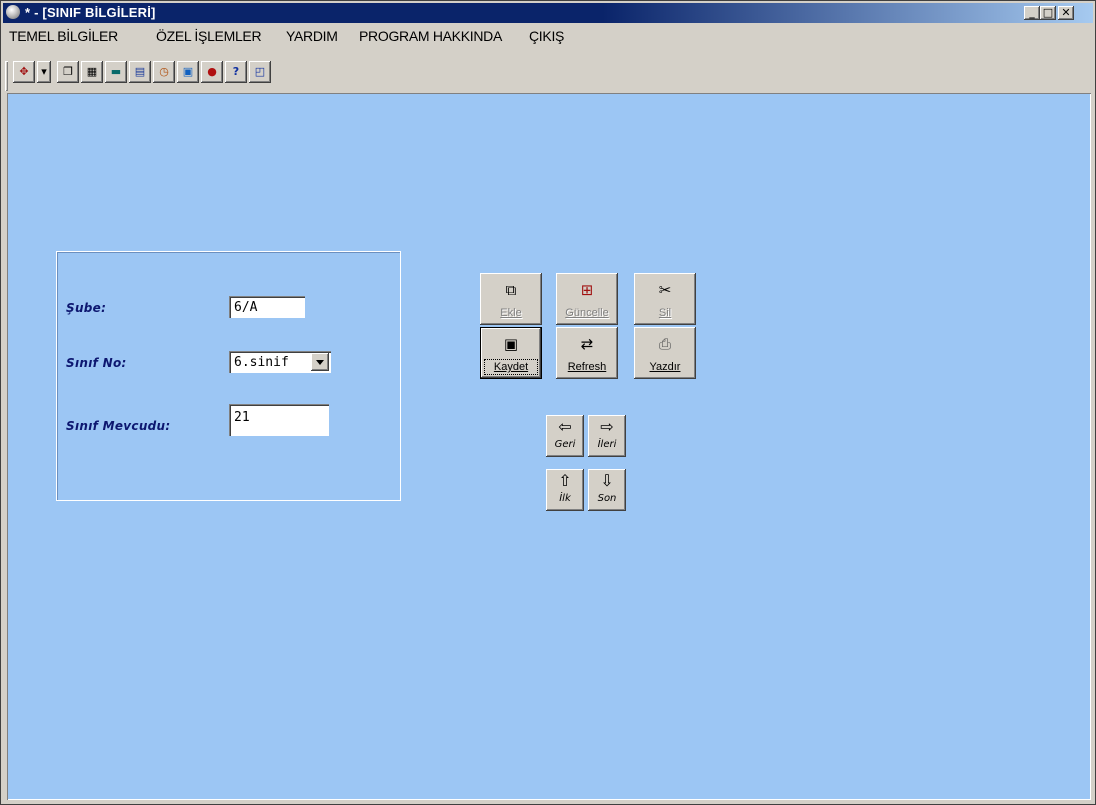 The width and height of the screenshot is (1096, 805). What do you see at coordinates (665, 313) in the screenshot?
I see `sil-label: Sil` at bounding box center [665, 313].